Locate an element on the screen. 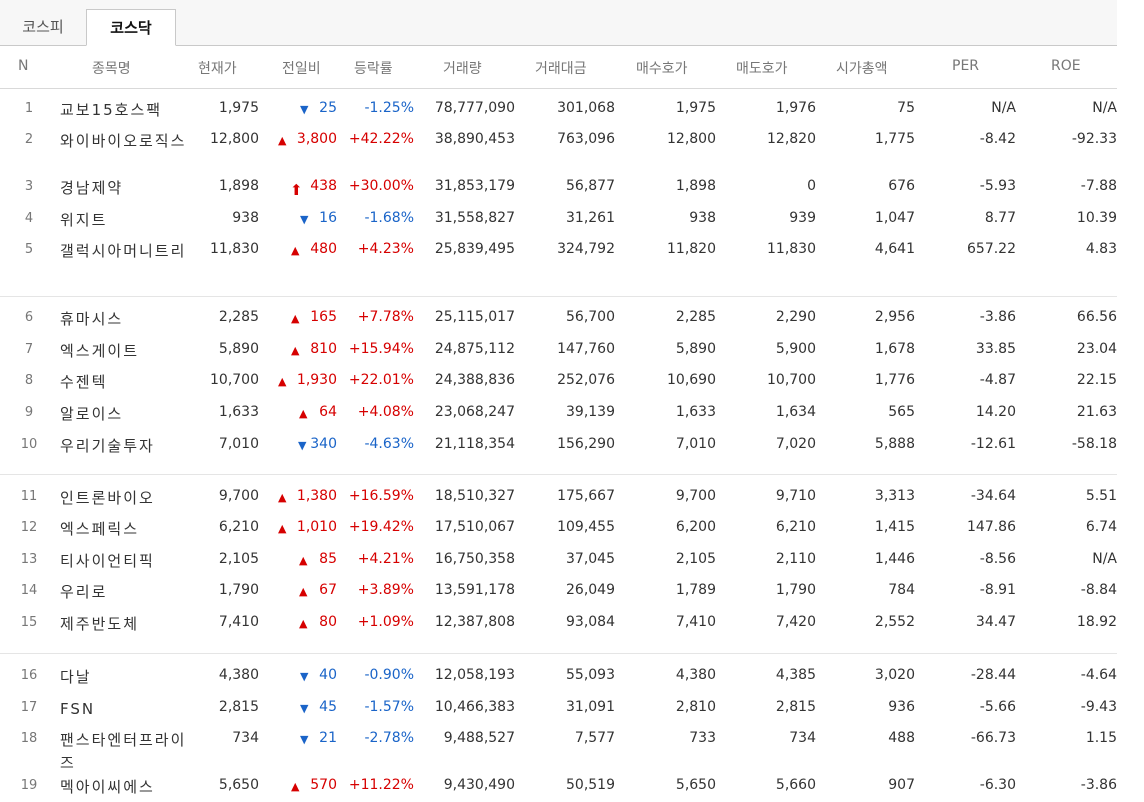 The image size is (1144, 802). per-value: -66.73 is located at coordinates (993, 738).